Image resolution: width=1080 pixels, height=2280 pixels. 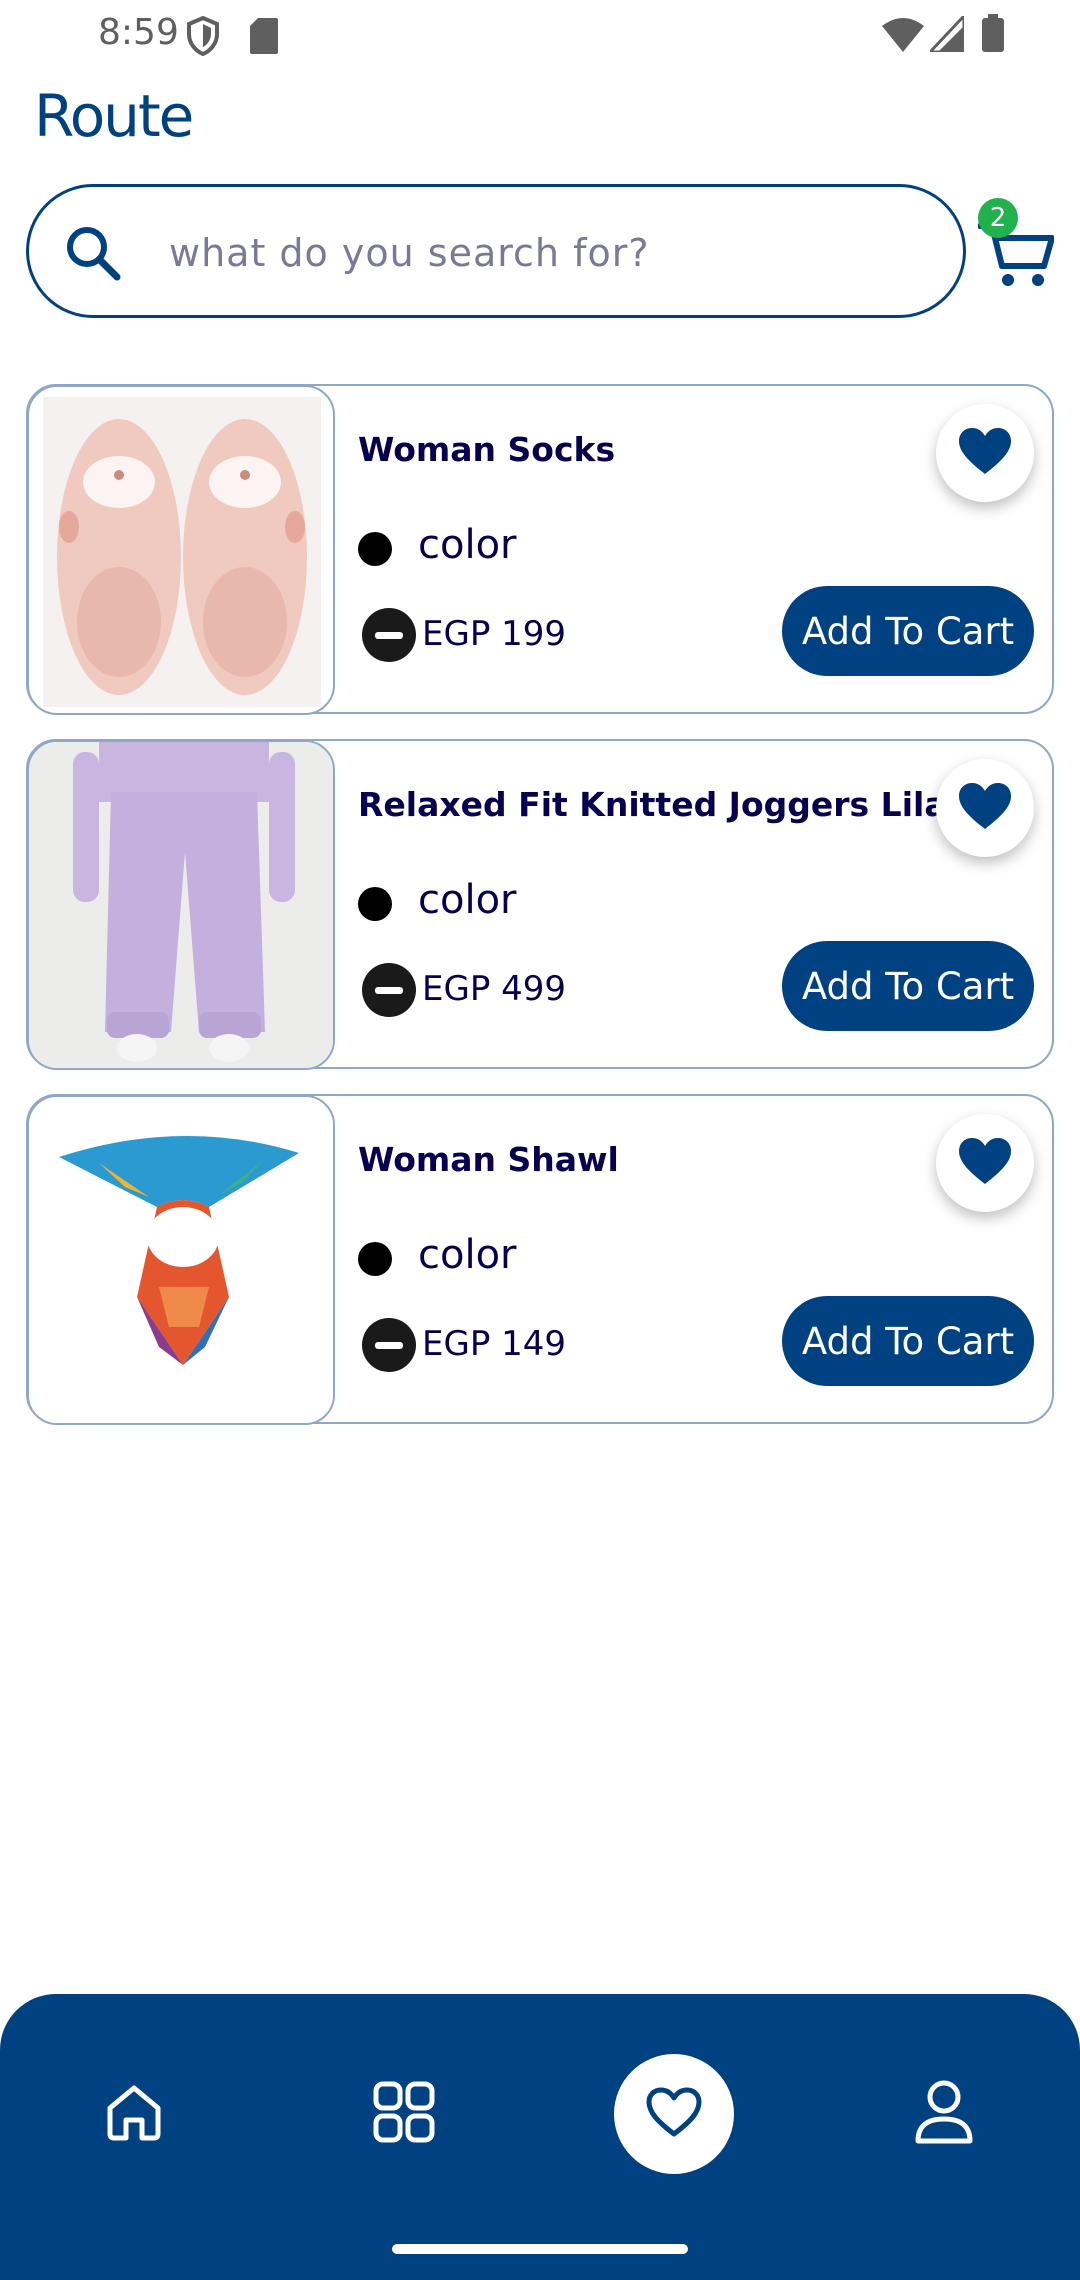 I want to click on product-image-joggers, so click(x=181, y=905).